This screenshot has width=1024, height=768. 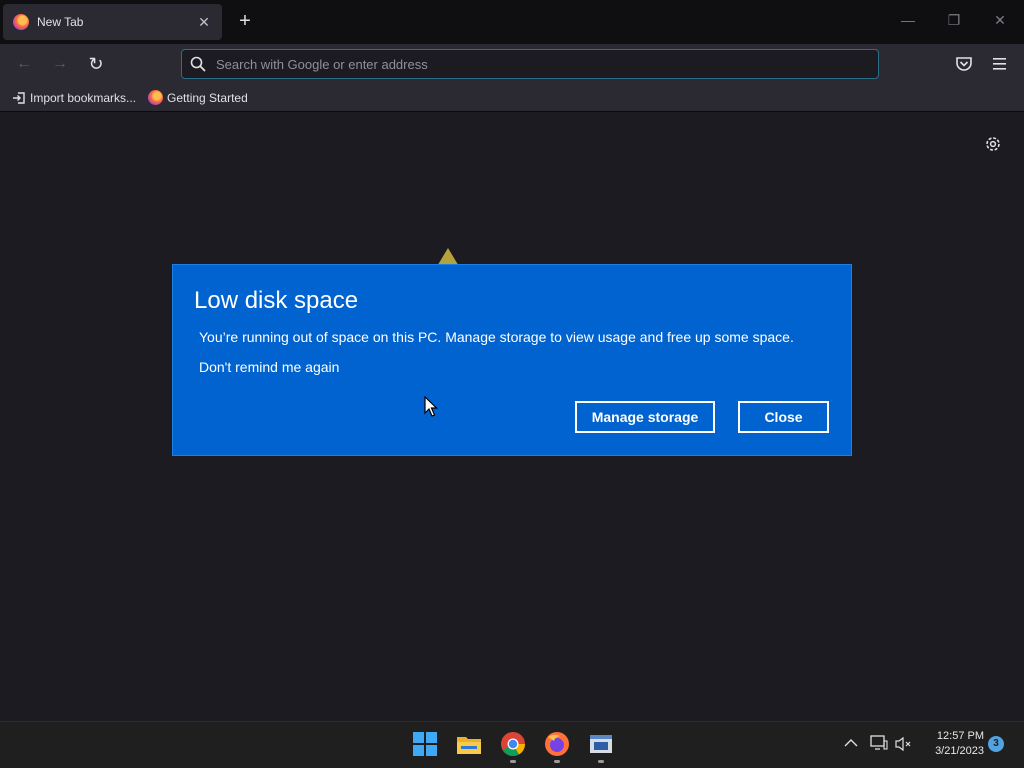 I want to click on file-explorer-icon, so click(x=469, y=744).